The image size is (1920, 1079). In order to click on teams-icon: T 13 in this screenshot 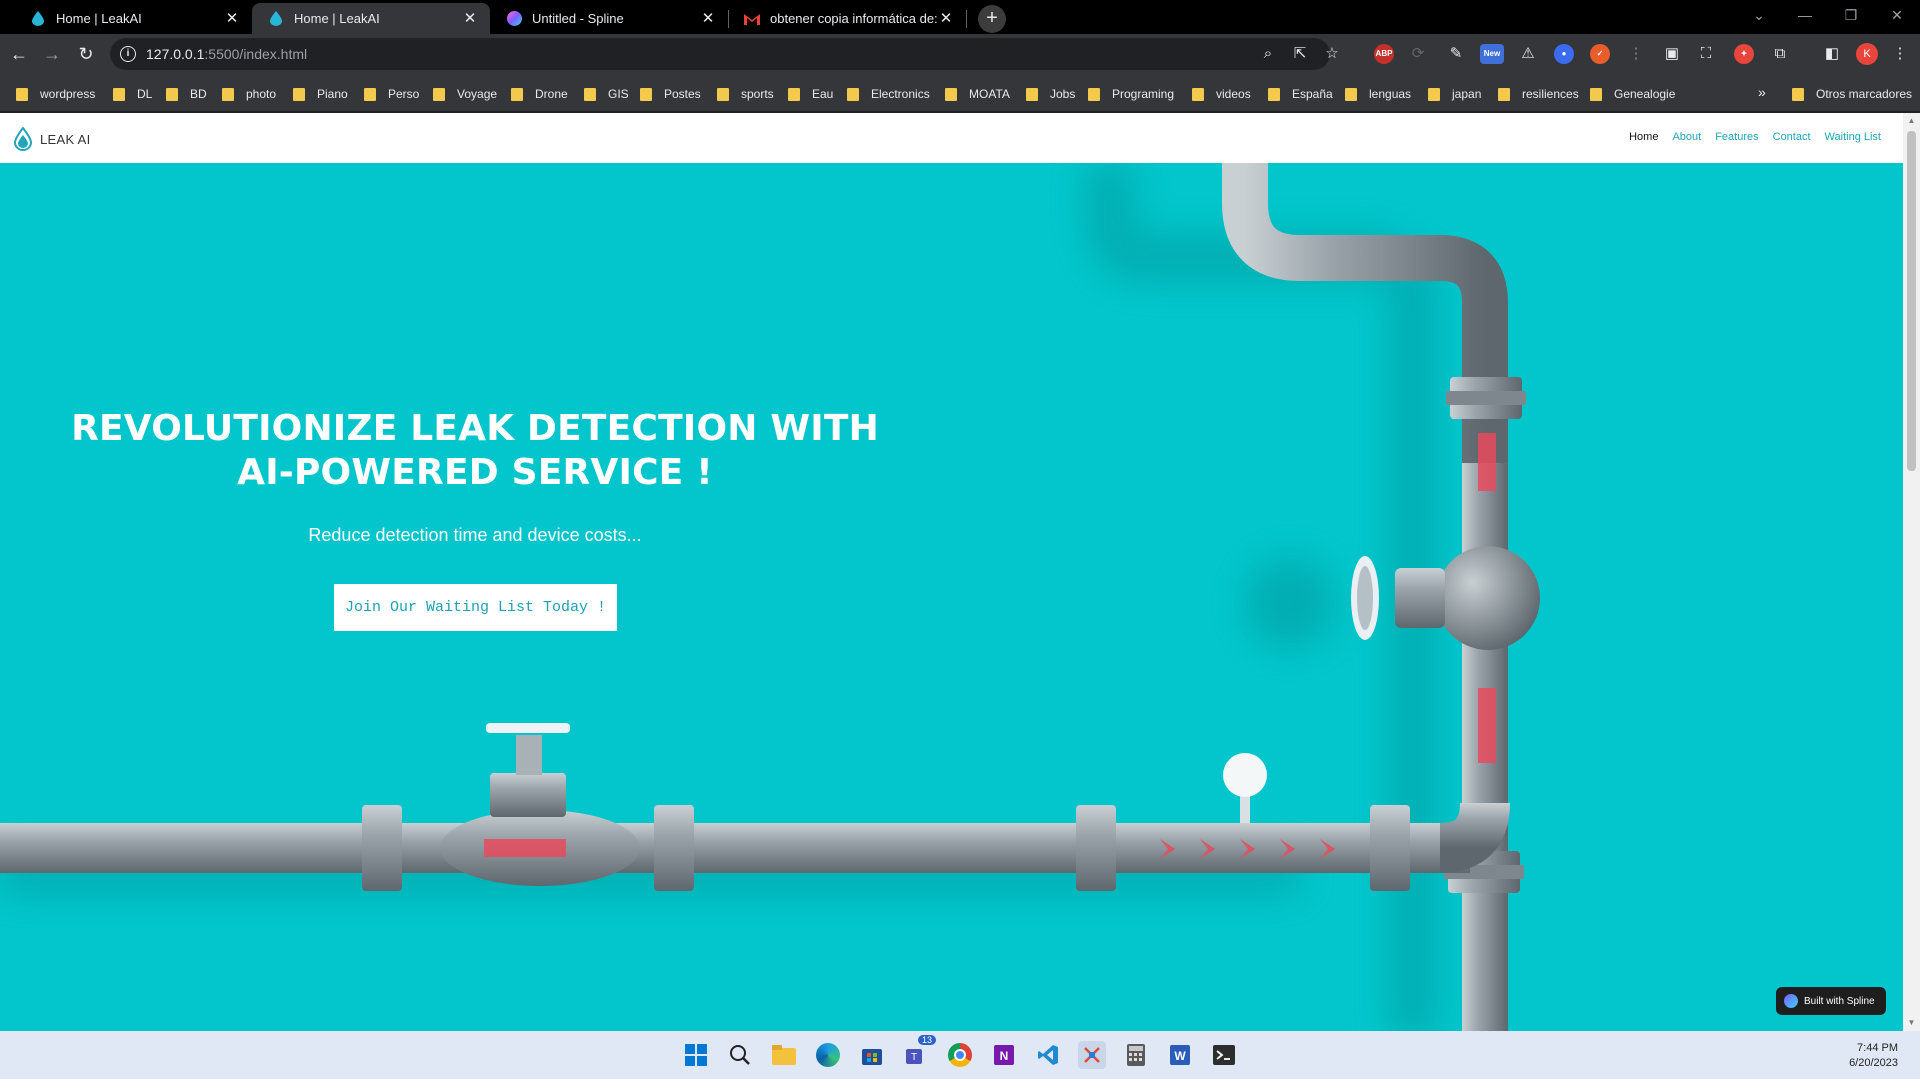, I will do `click(919, 1052)`.